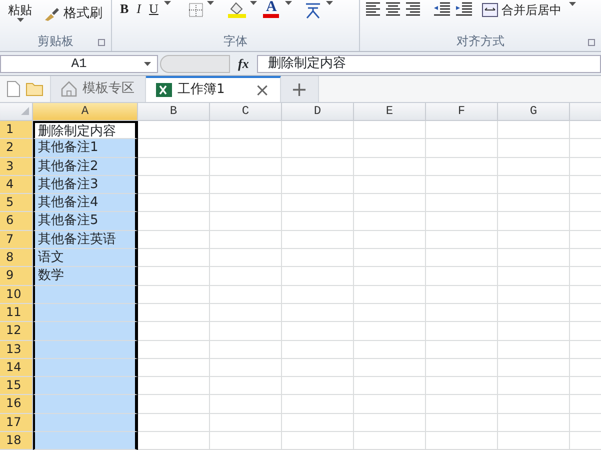  Describe the element at coordinates (79, 63) in the screenshot. I see `name-box: A1` at that location.